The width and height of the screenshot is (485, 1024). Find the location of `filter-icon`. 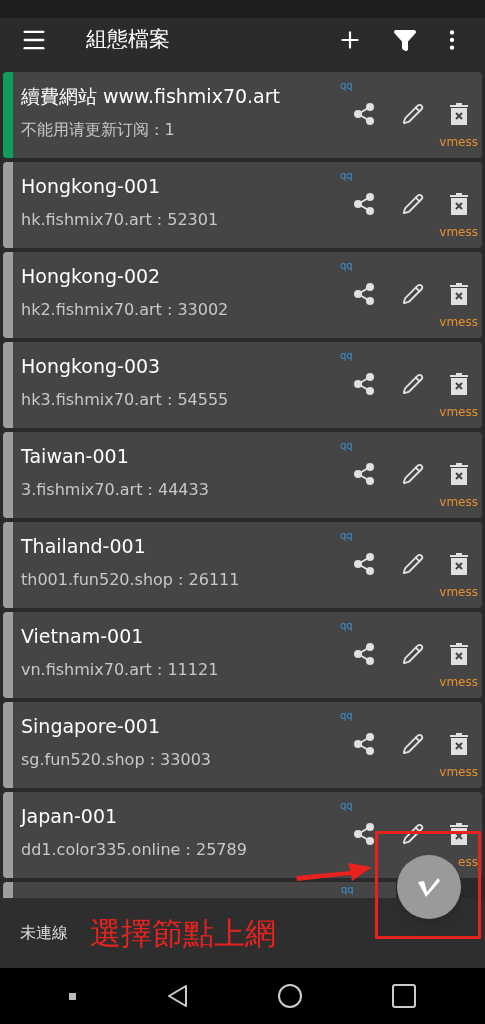

filter-icon is located at coordinates (405, 40).